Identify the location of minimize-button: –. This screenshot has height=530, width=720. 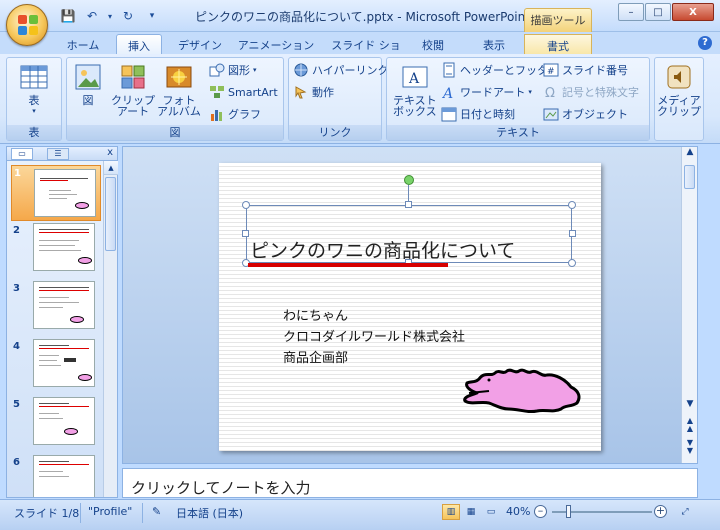
(631, 12).